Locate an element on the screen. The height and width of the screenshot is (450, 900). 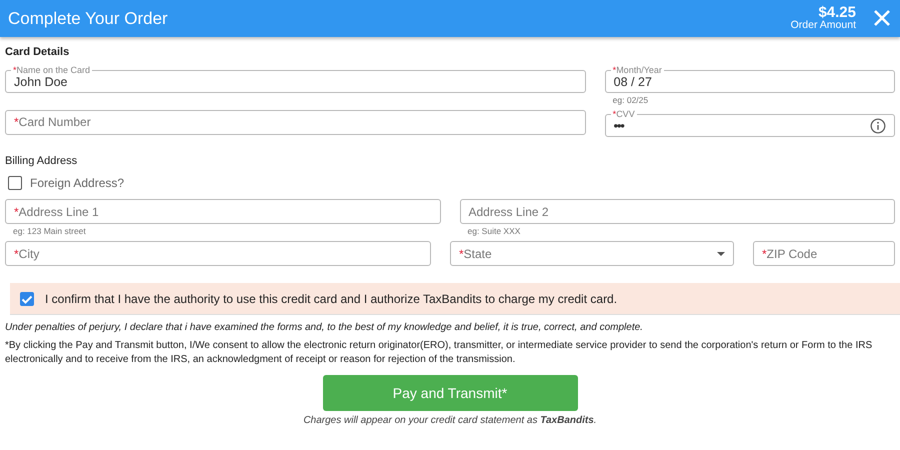
input-field: *CVV ••• is located at coordinates (749, 123).